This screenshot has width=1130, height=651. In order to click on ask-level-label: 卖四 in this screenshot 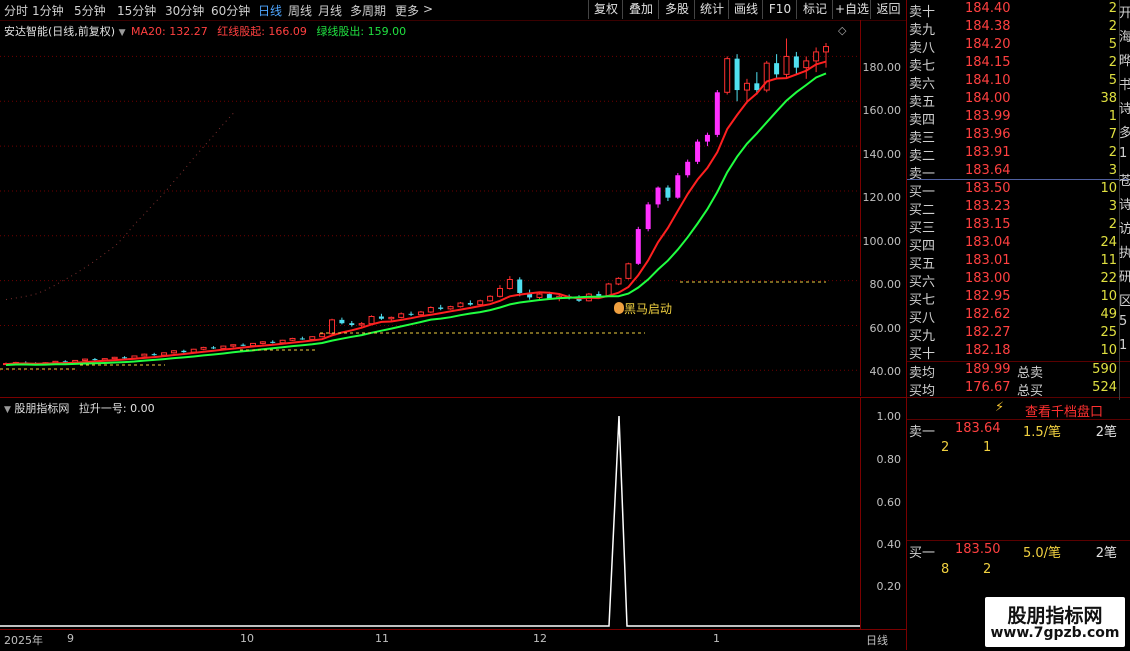, I will do `click(922, 120)`.